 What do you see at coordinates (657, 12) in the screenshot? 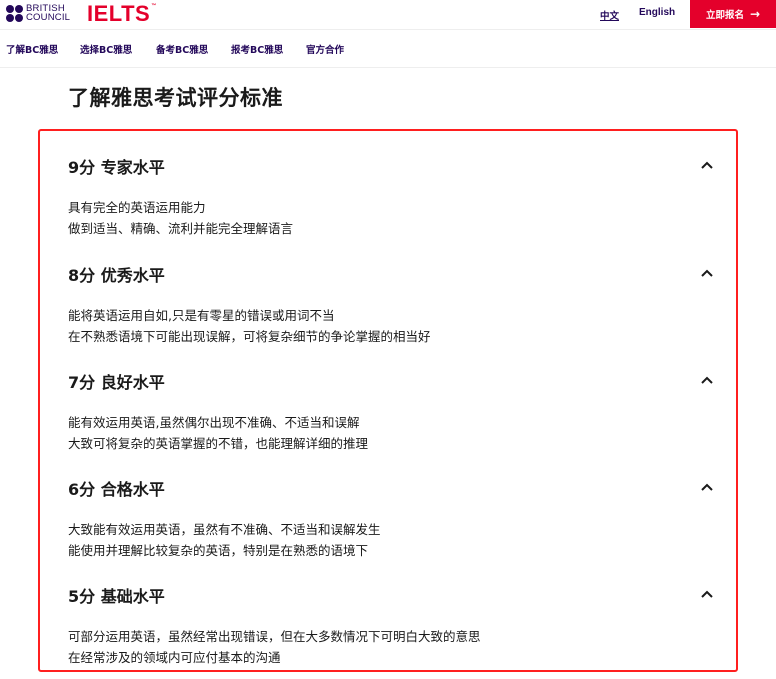
I see `language-en-link: English` at bounding box center [657, 12].